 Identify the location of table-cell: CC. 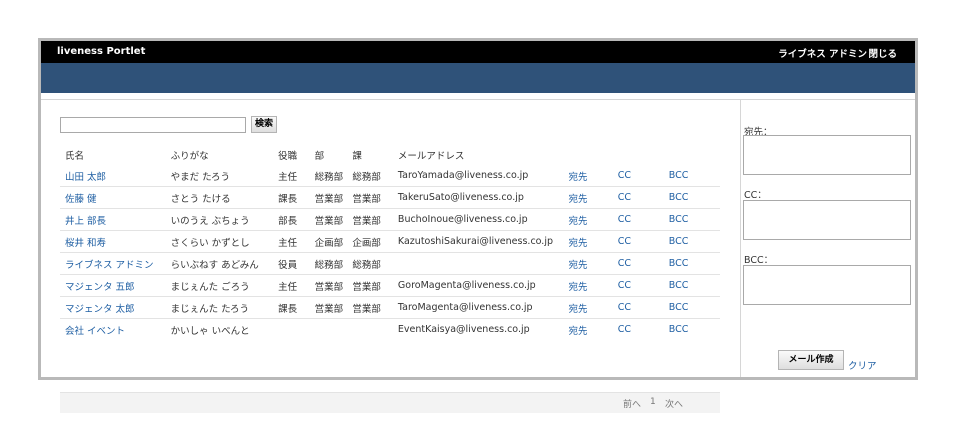
(643, 307).